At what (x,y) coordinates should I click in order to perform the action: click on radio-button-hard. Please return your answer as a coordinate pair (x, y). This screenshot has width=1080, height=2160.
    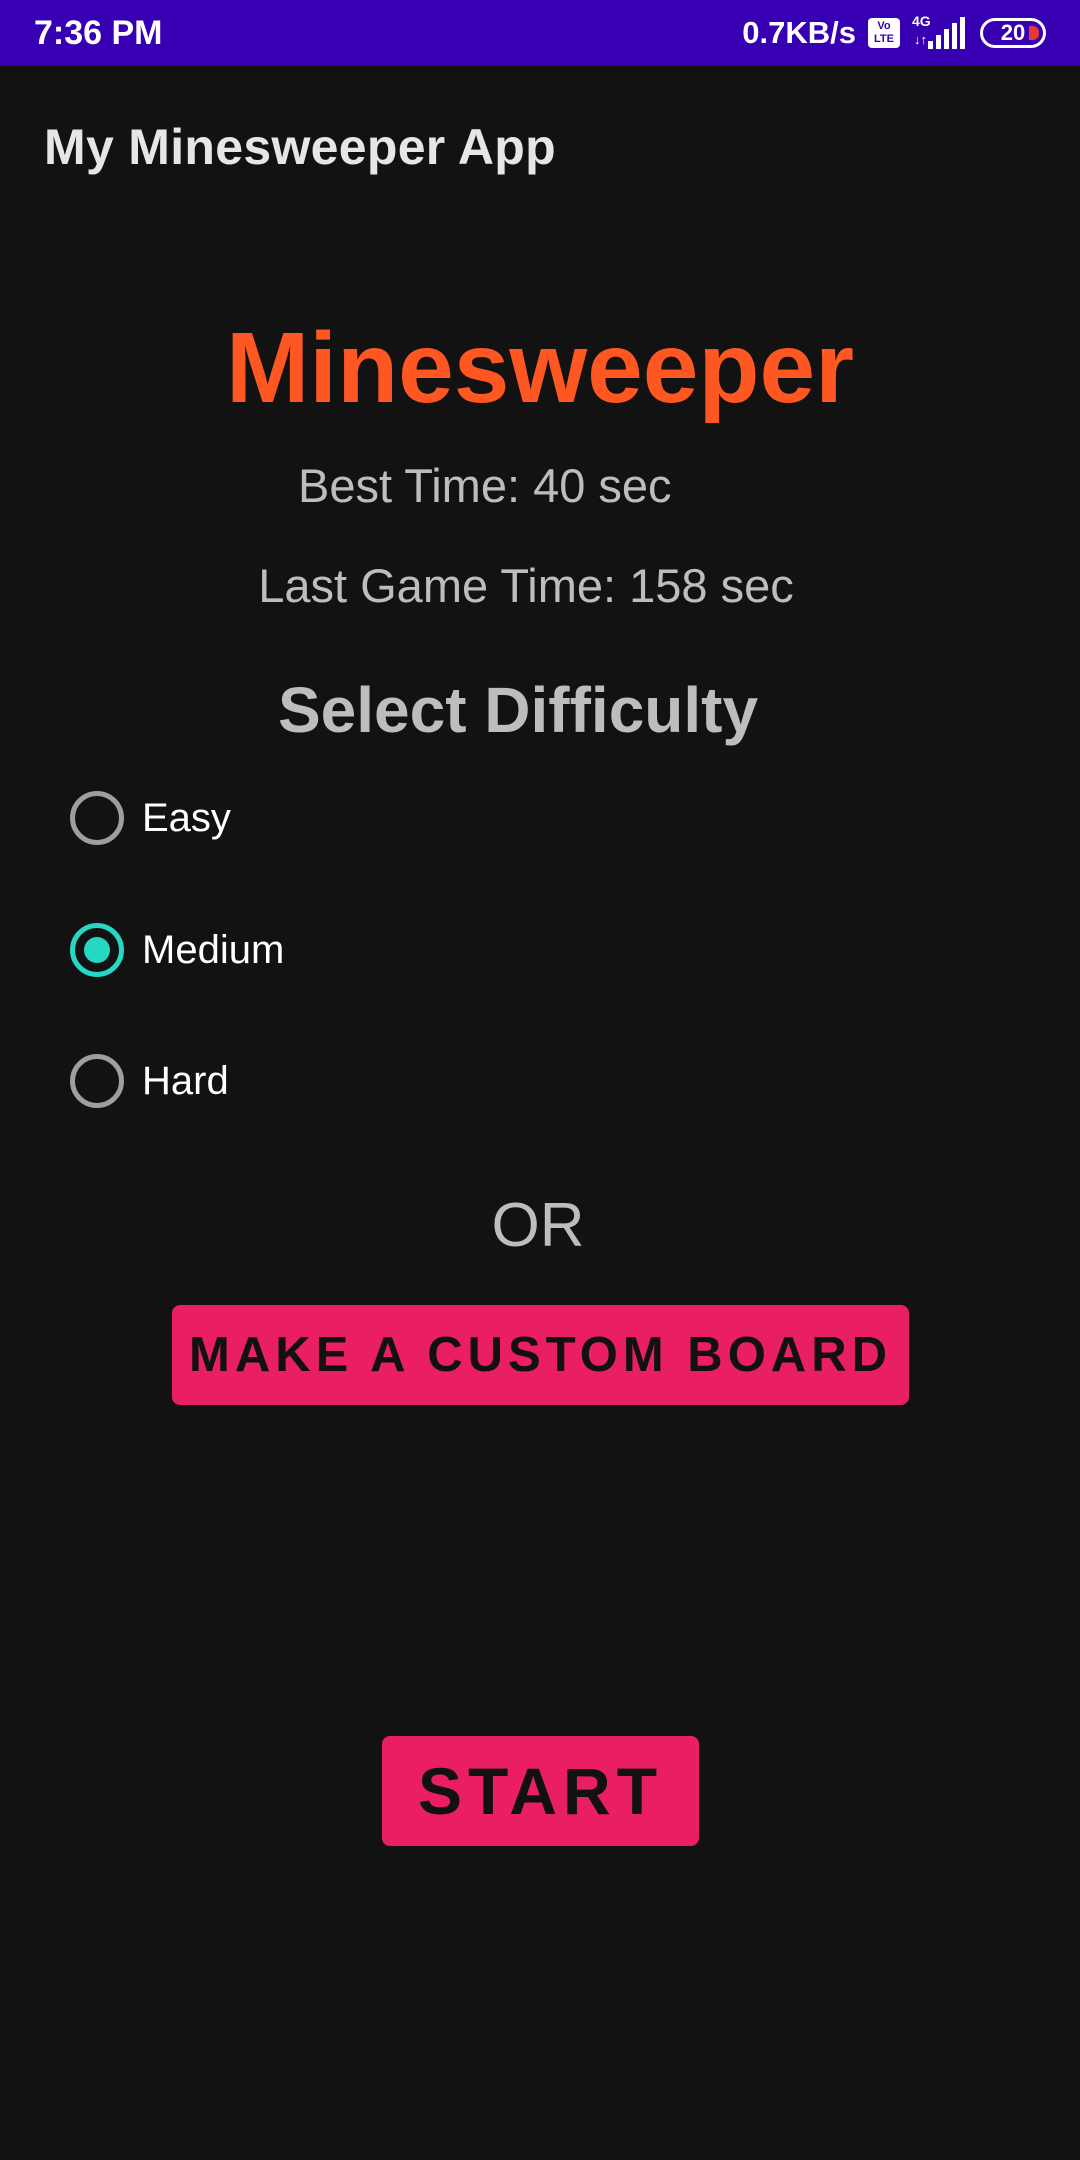
    Looking at the image, I should click on (97, 1081).